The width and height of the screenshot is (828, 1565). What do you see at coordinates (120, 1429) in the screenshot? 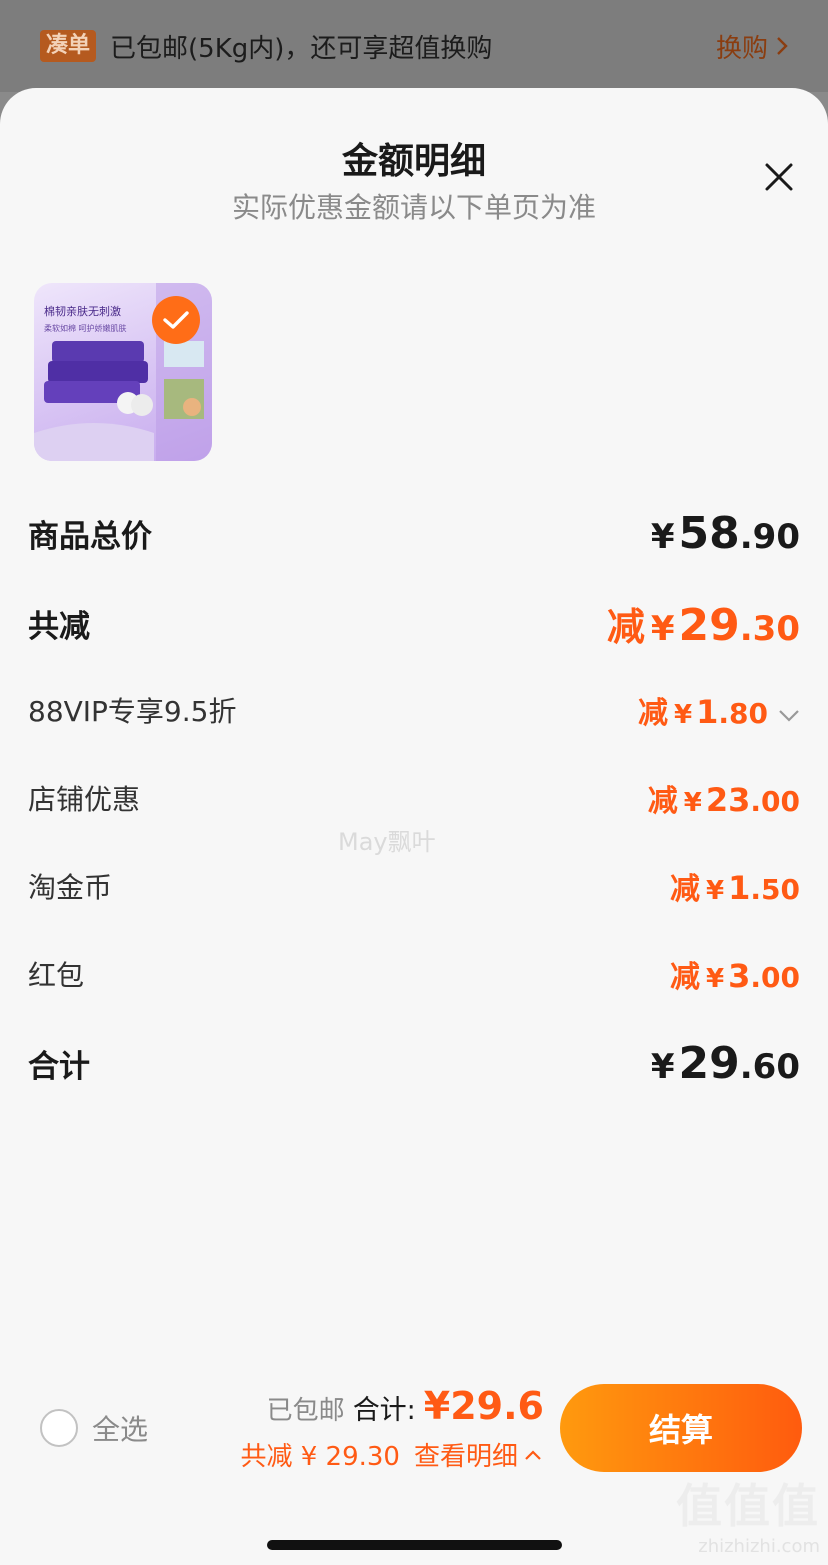
I see `select-all-label: 全选` at bounding box center [120, 1429].